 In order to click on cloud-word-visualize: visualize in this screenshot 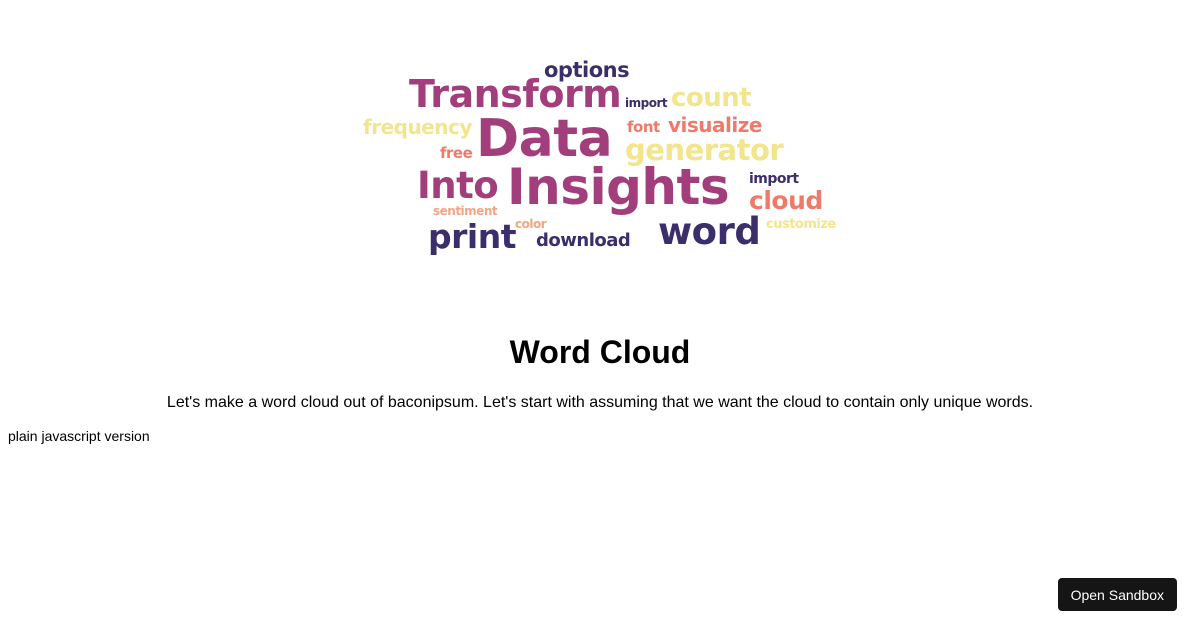, I will do `click(715, 125)`.